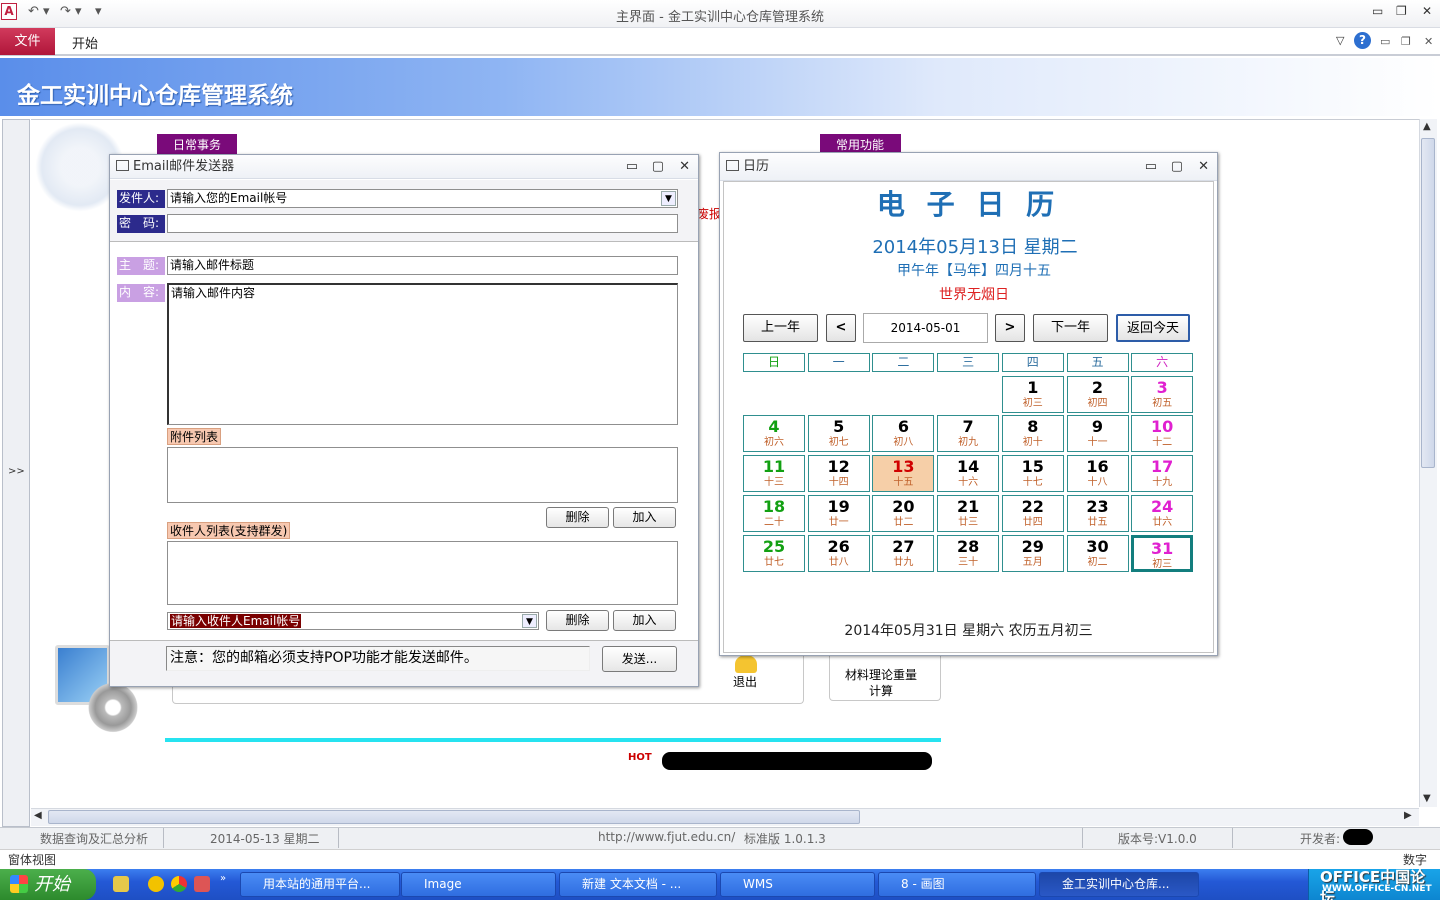 The width and height of the screenshot is (1440, 900). What do you see at coordinates (838, 433) in the screenshot?
I see `calendar-day-cell: 5 初七` at bounding box center [838, 433].